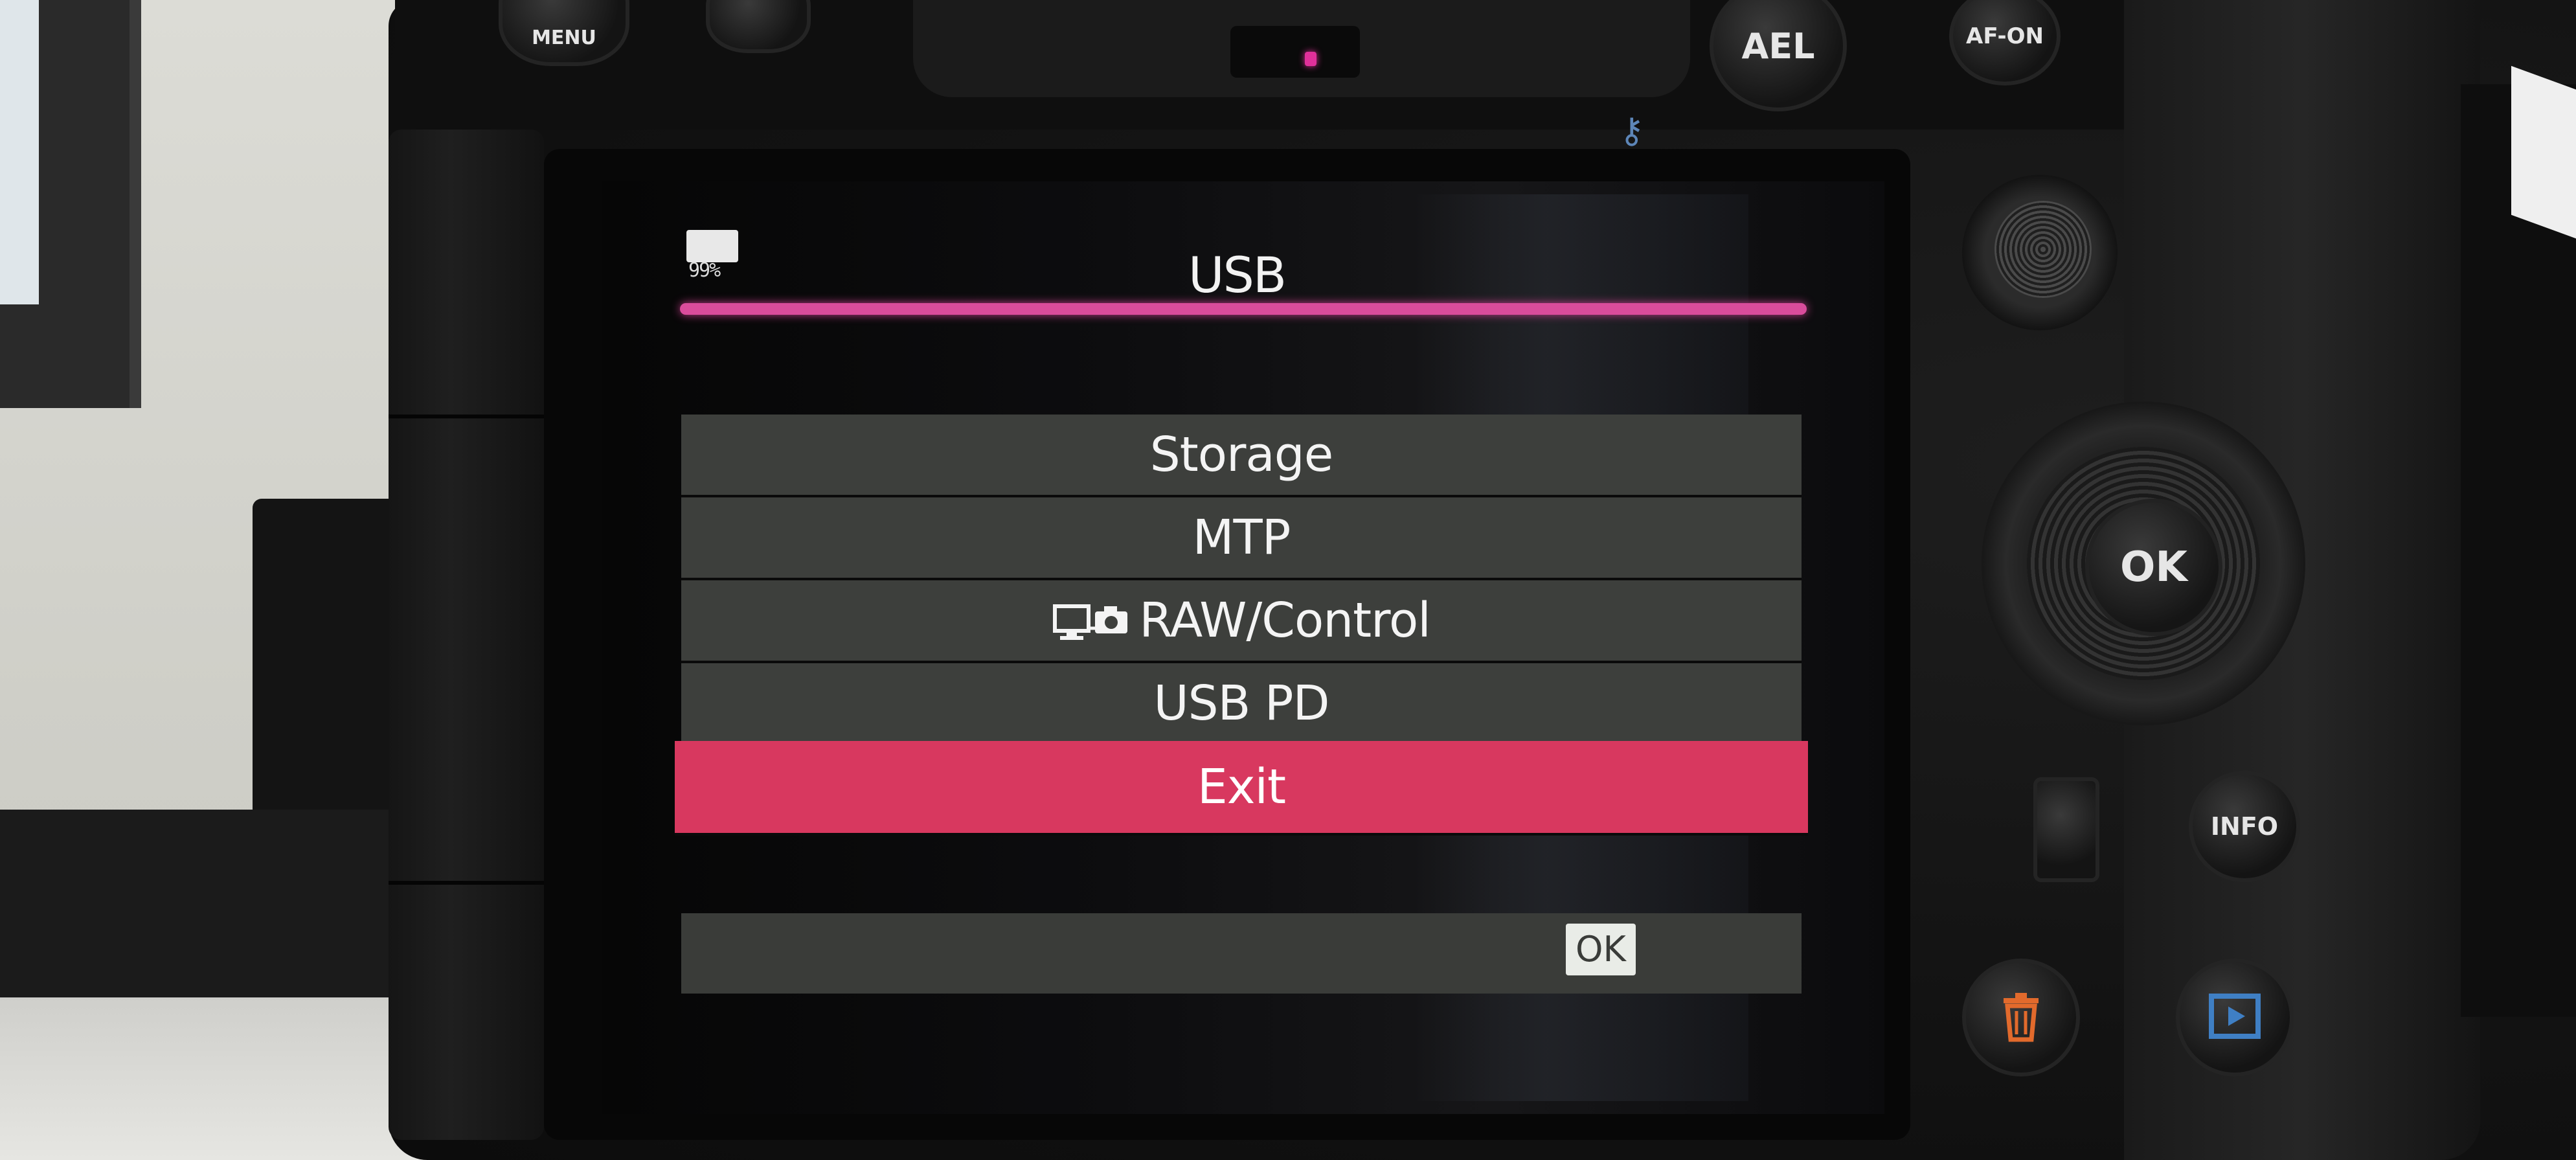 The image size is (2576, 1160). I want to click on play-icon, so click(2235, 1017).